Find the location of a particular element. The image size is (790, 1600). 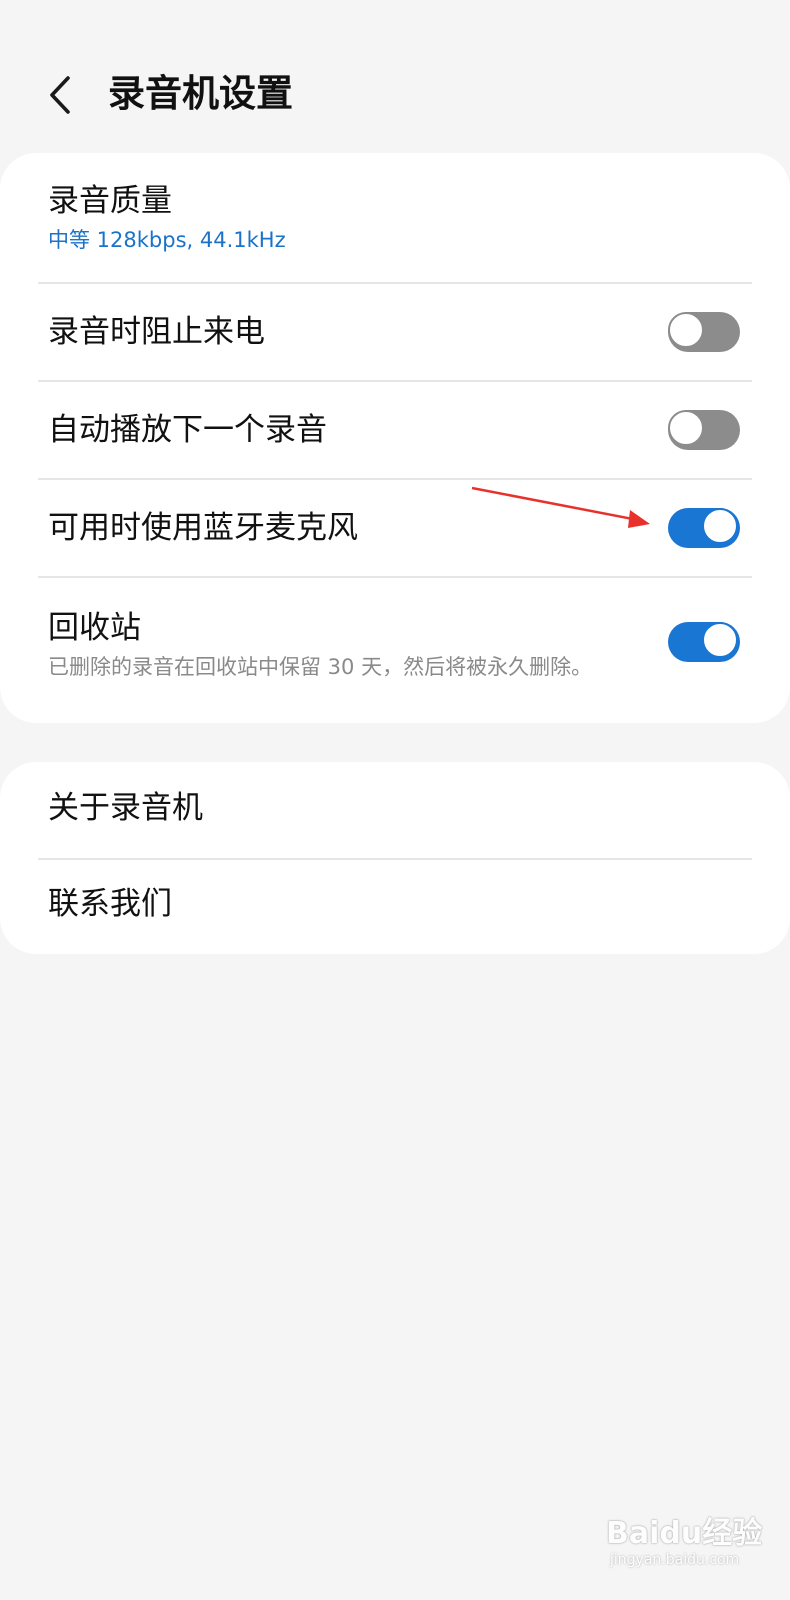

top-app-bar: 录音机设置 is located at coordinates (395, 96).